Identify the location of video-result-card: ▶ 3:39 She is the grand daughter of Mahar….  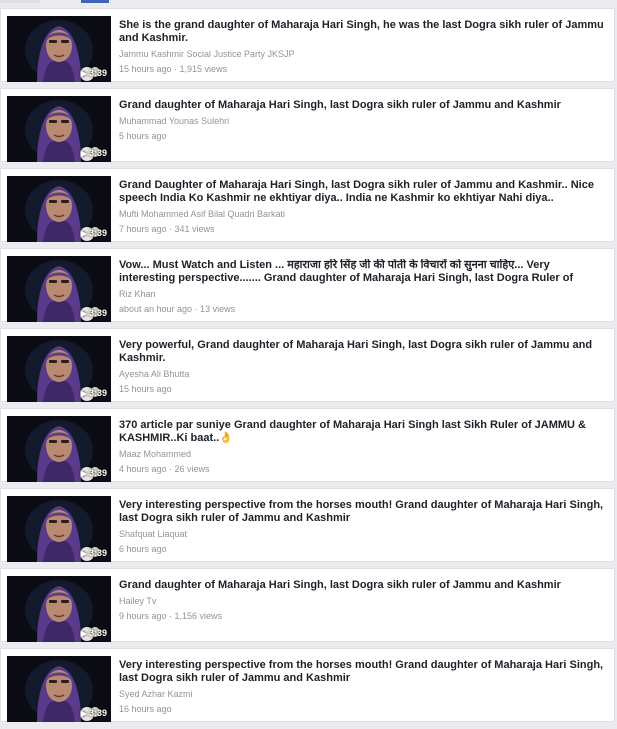
(307, 45).